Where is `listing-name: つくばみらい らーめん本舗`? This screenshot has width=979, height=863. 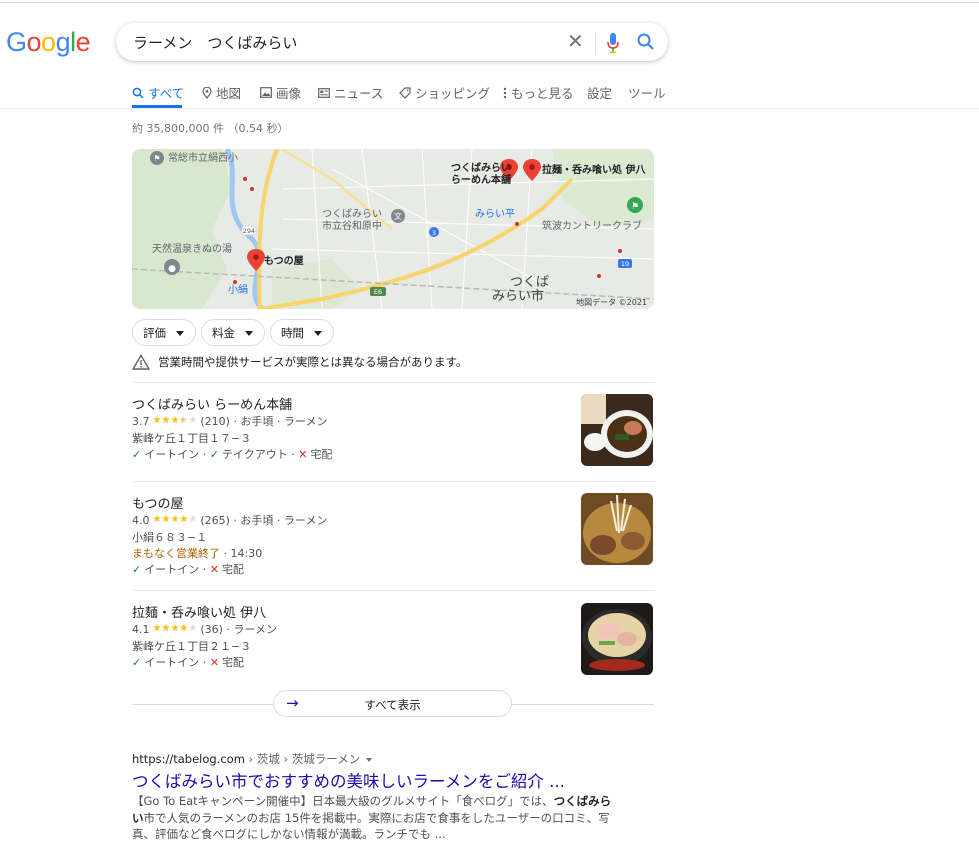 listing-name: つくばみらい らーめん本舗 is located at coordinates (212, 405).